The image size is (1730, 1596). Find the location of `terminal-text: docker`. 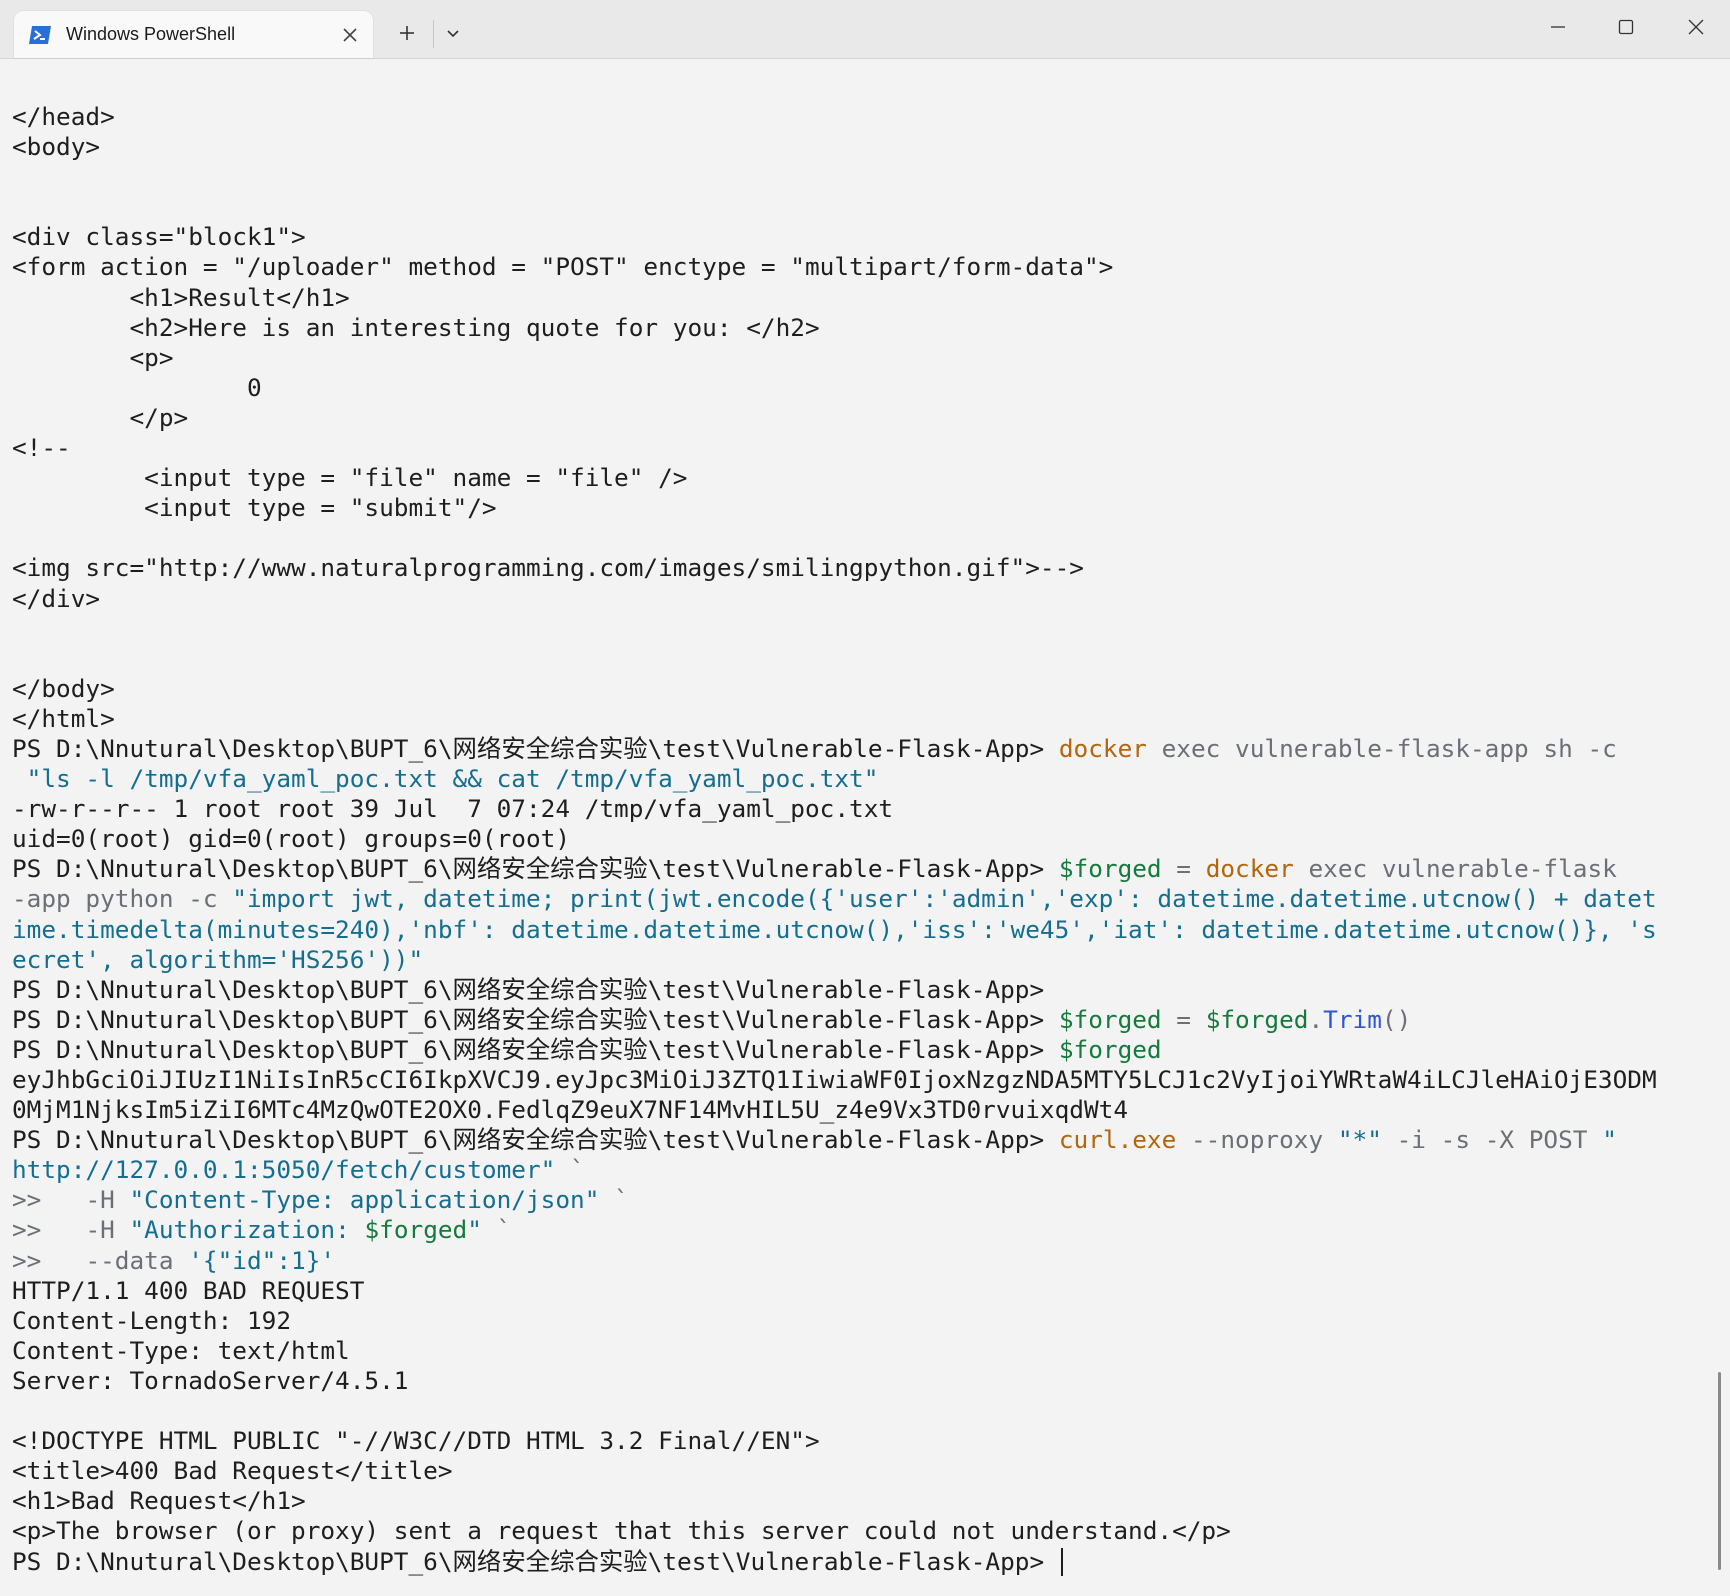

terminal-text: docker is located at coordinates (1102, 748).